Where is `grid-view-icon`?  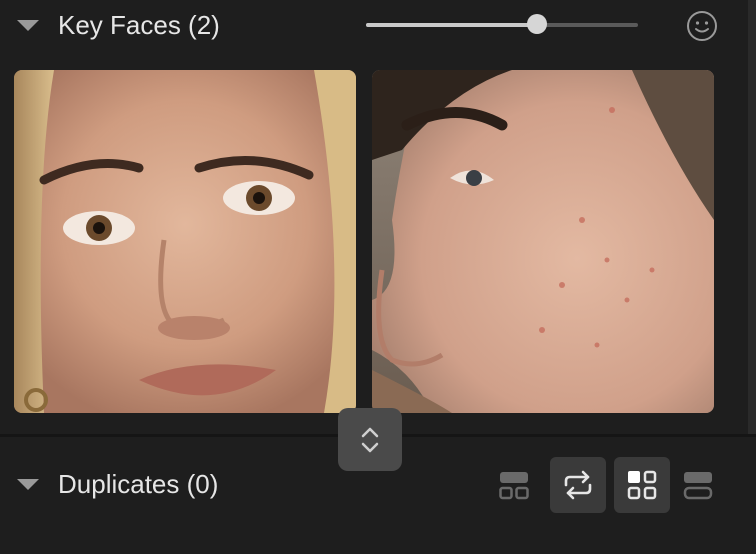 grid-view-icon is located at coordinates (642, 485).